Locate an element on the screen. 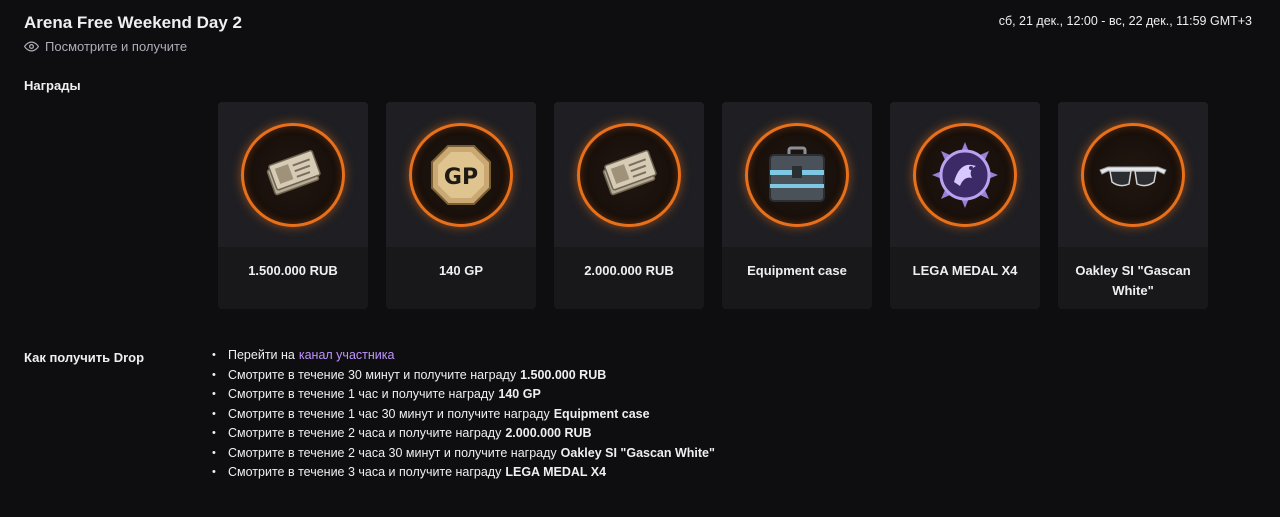 The height and width of the screenshot is (517, 1280). reward-art: GP is located at coordinates (461, 174).